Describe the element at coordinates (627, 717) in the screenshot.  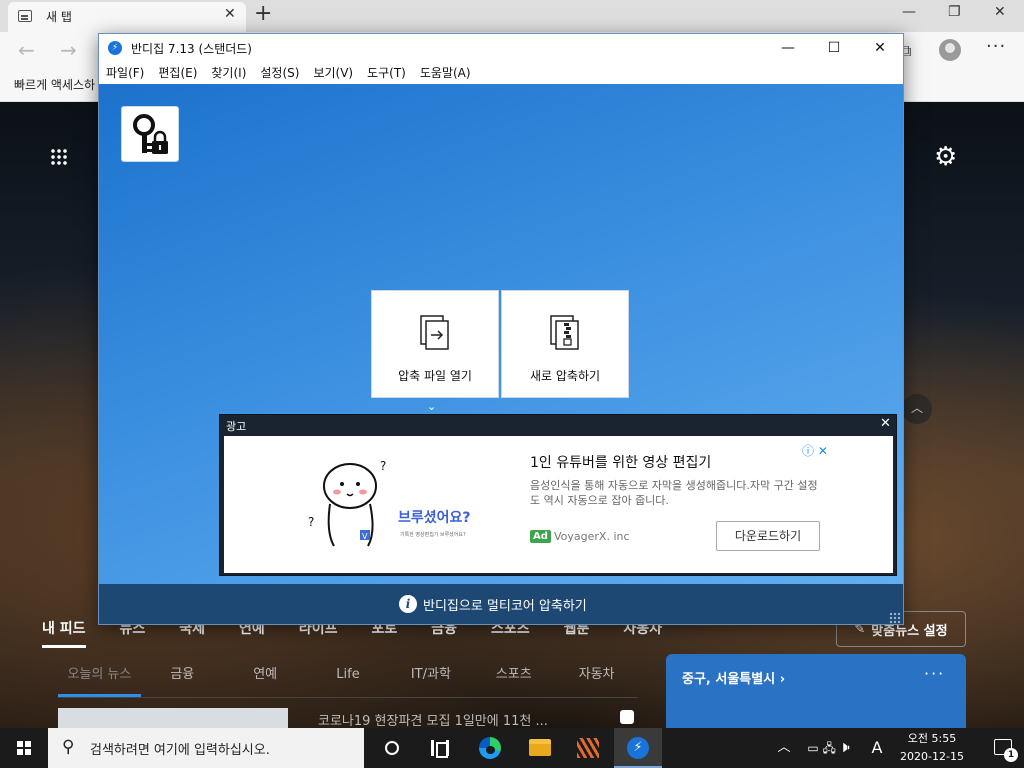
I see `news-source-icon` at that location.